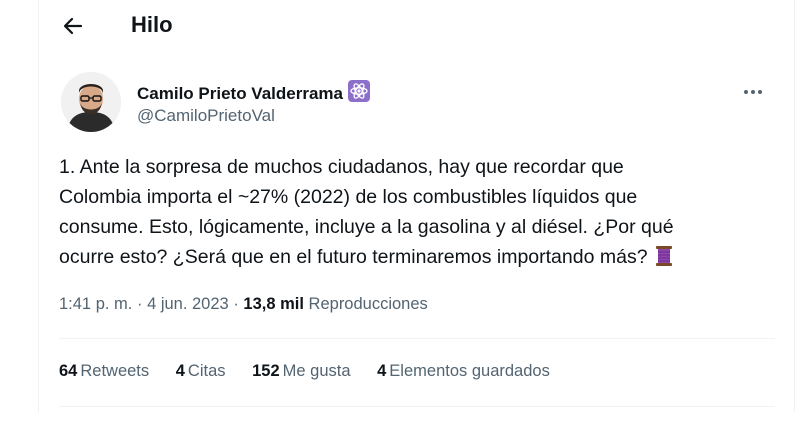 Image resolution: width=808 pixels, height=422 pixels. I want to click on arrow-left-icon, so click(73, 26).